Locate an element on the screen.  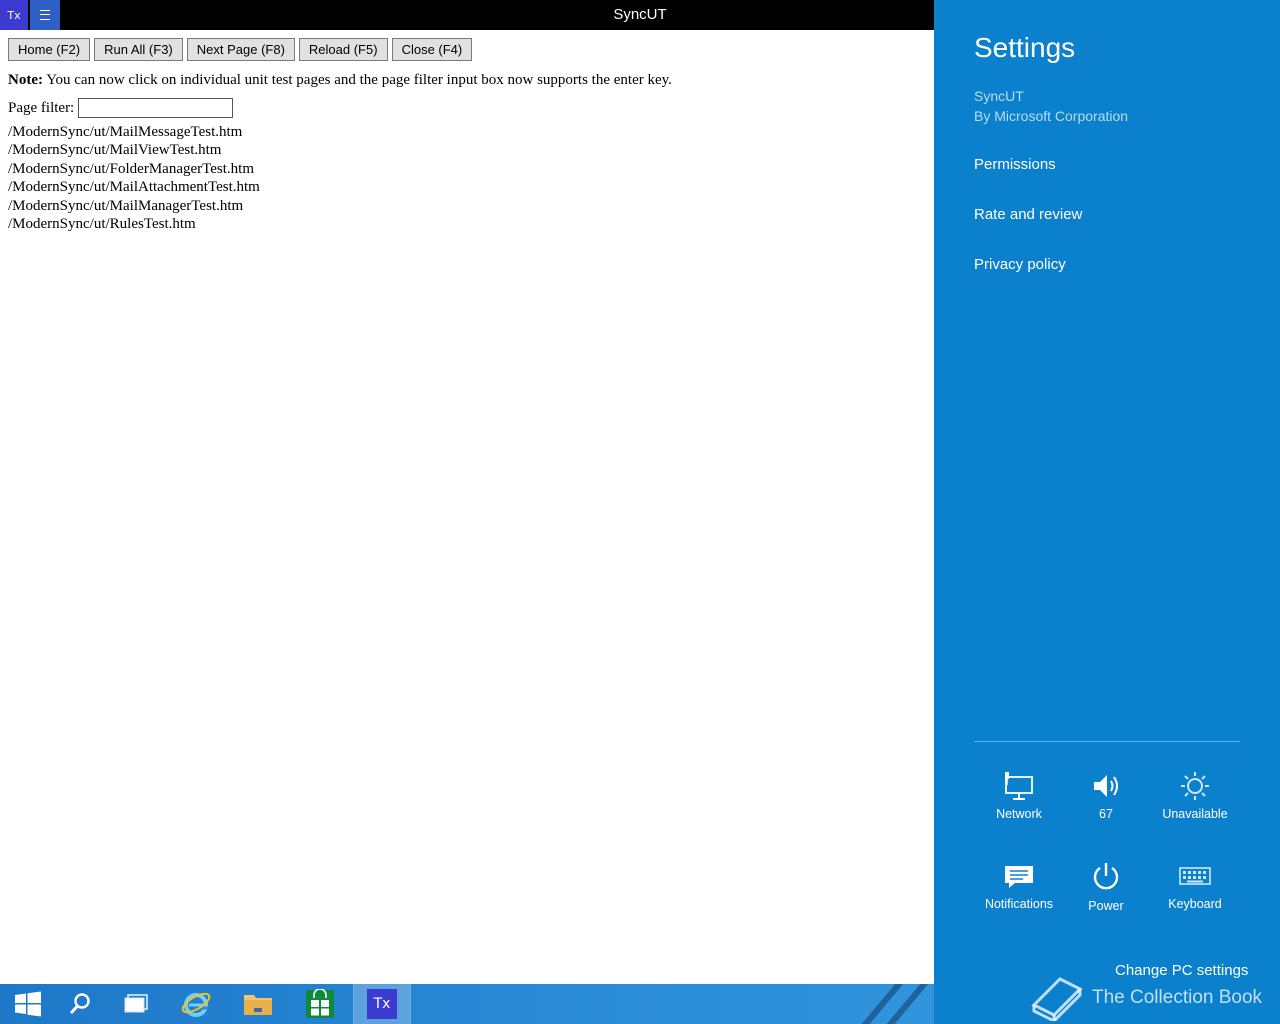
test-page-link: /ModernSync/ut/MailAttachmentTest.htm is located at coordinates (134, 187).